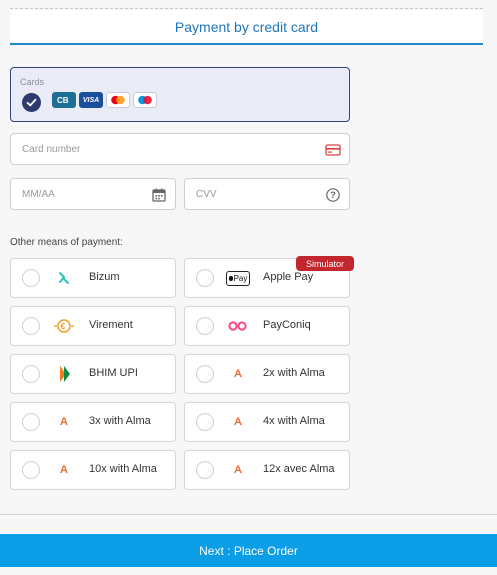 This screenshot has width=497, height=575. I want to click on visa-card-icon: VISA, so click(91, 100).